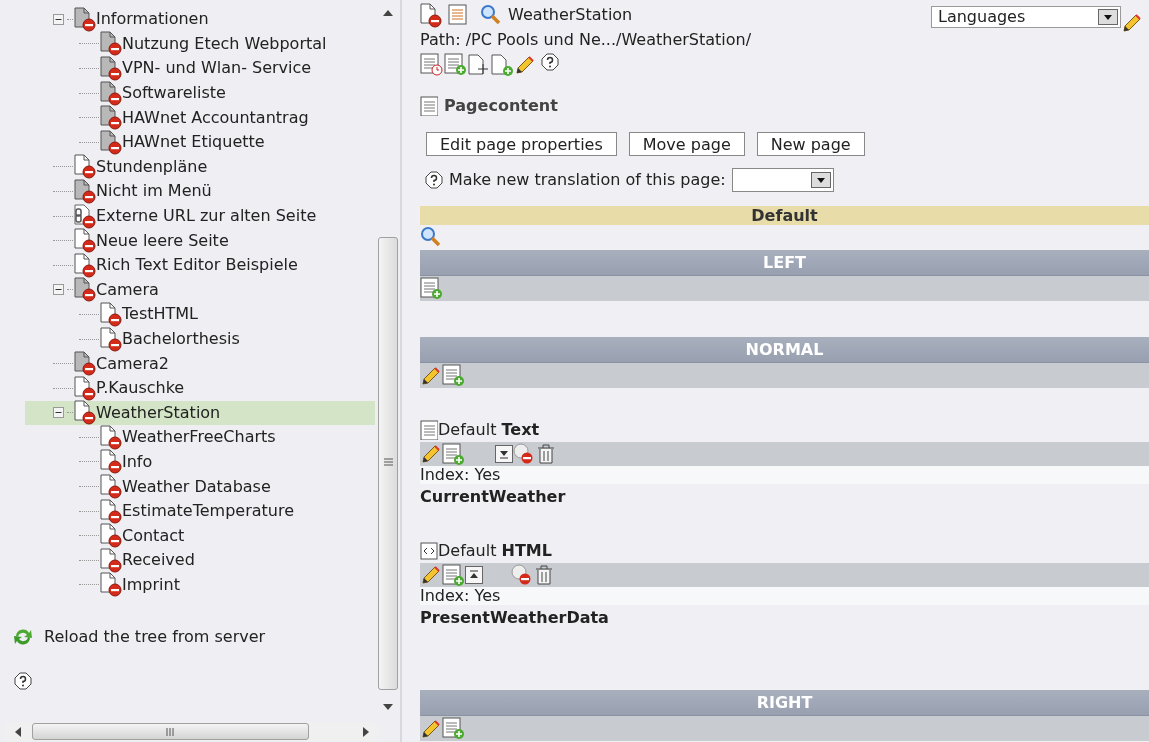  Describe the element at coordinates (200, 585) in the screenshot. I see `tree-item: Imprint` at that location.